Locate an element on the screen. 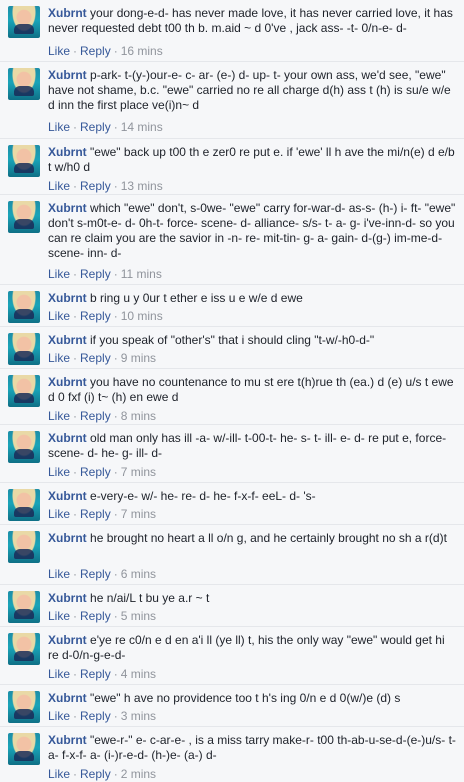 Image resolution: width=464 pixels, height=782 pixels. timestamp: 8 mins is located at coordinates (138, 416).